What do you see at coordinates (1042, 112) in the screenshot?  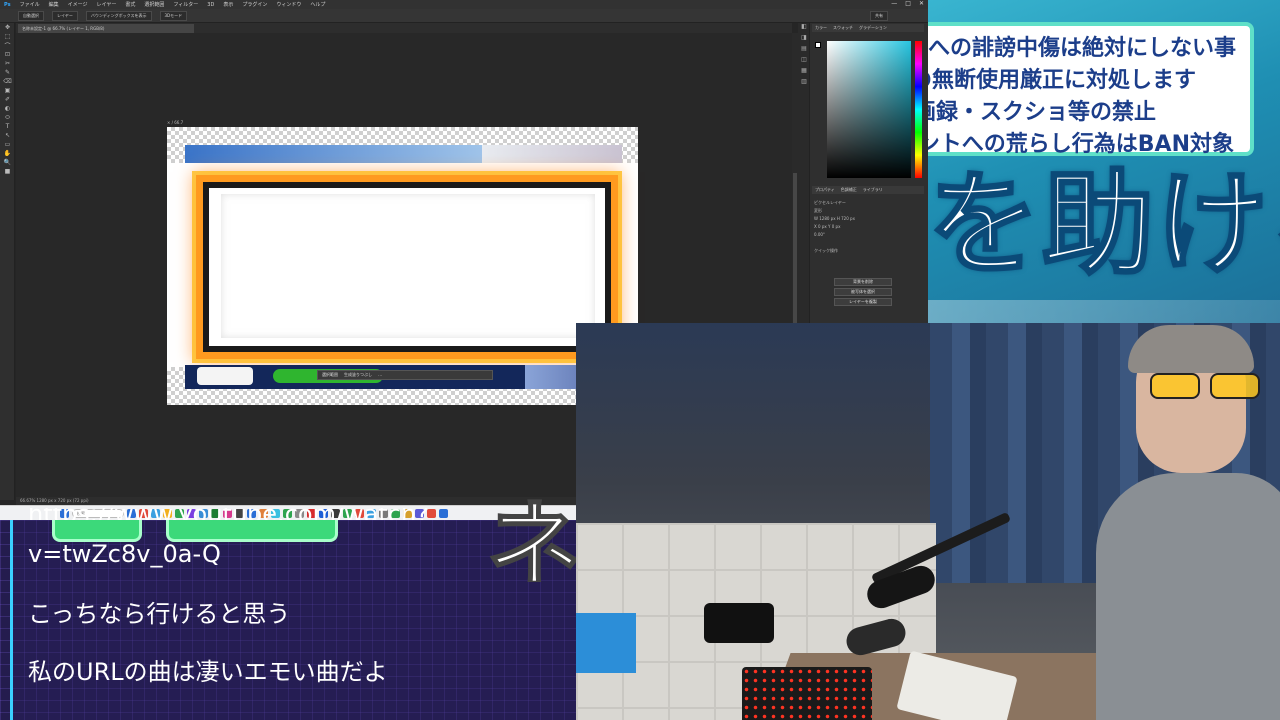 I see `rule-line-3: 画録・スクショ等の禁止` at bounding box center [1042, 112].